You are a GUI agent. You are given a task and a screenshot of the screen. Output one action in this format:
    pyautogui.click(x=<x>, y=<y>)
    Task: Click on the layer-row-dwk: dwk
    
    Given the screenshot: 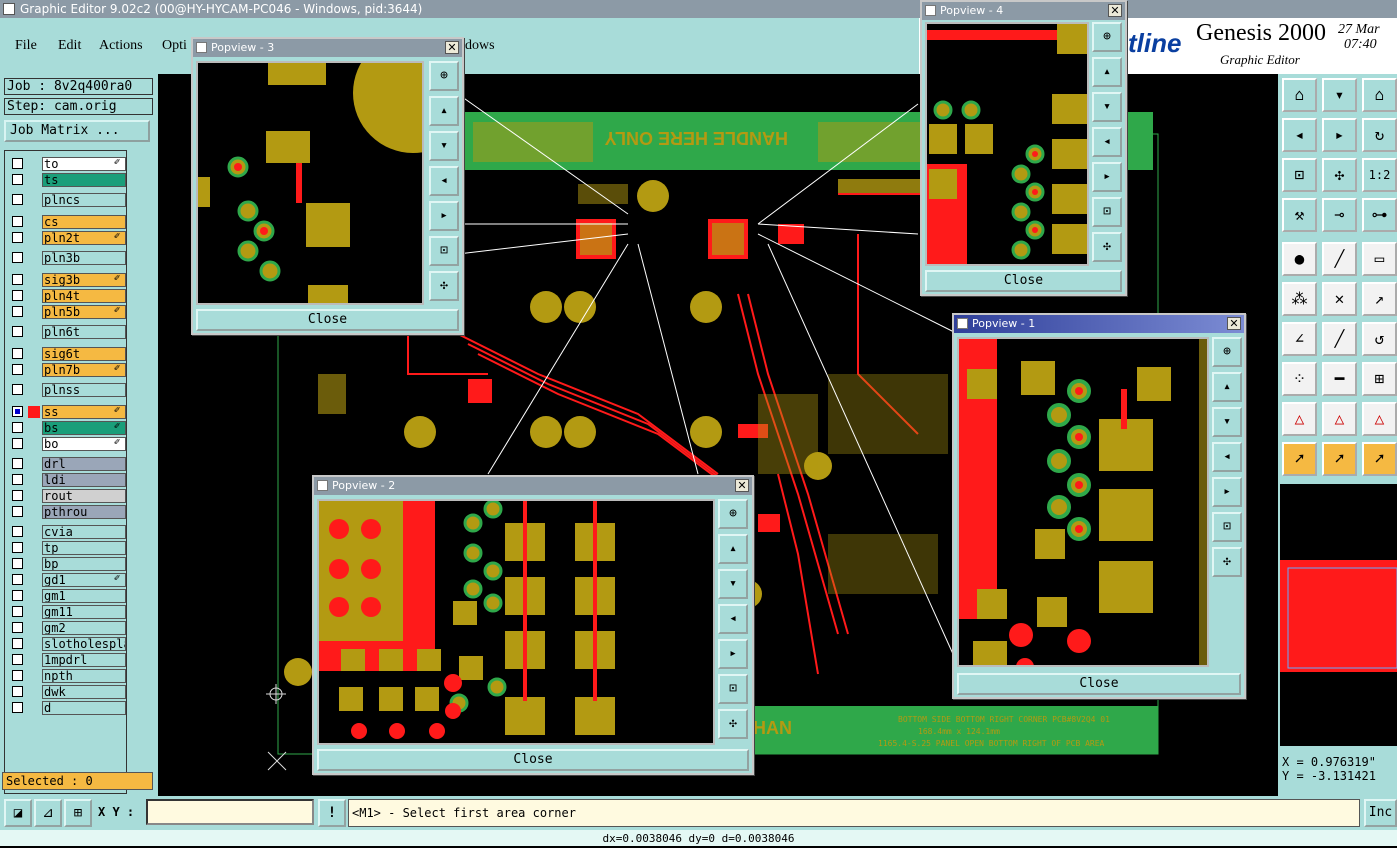 What is the action you would take?
    pyautogui.click(x=67, y=692)
    